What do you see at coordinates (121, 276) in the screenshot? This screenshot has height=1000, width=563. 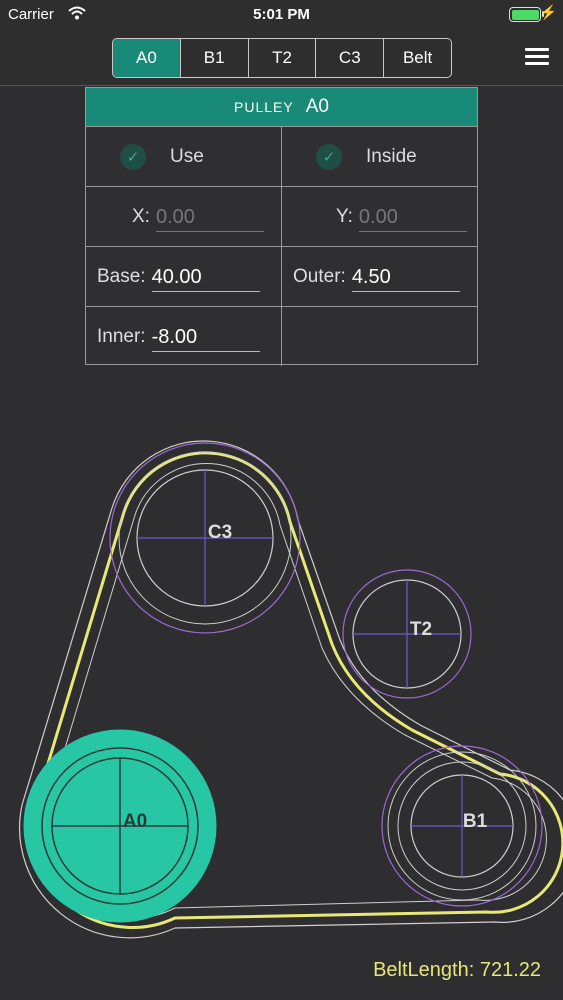 I see `base-label: Base:` at bounding box center [121, 276].